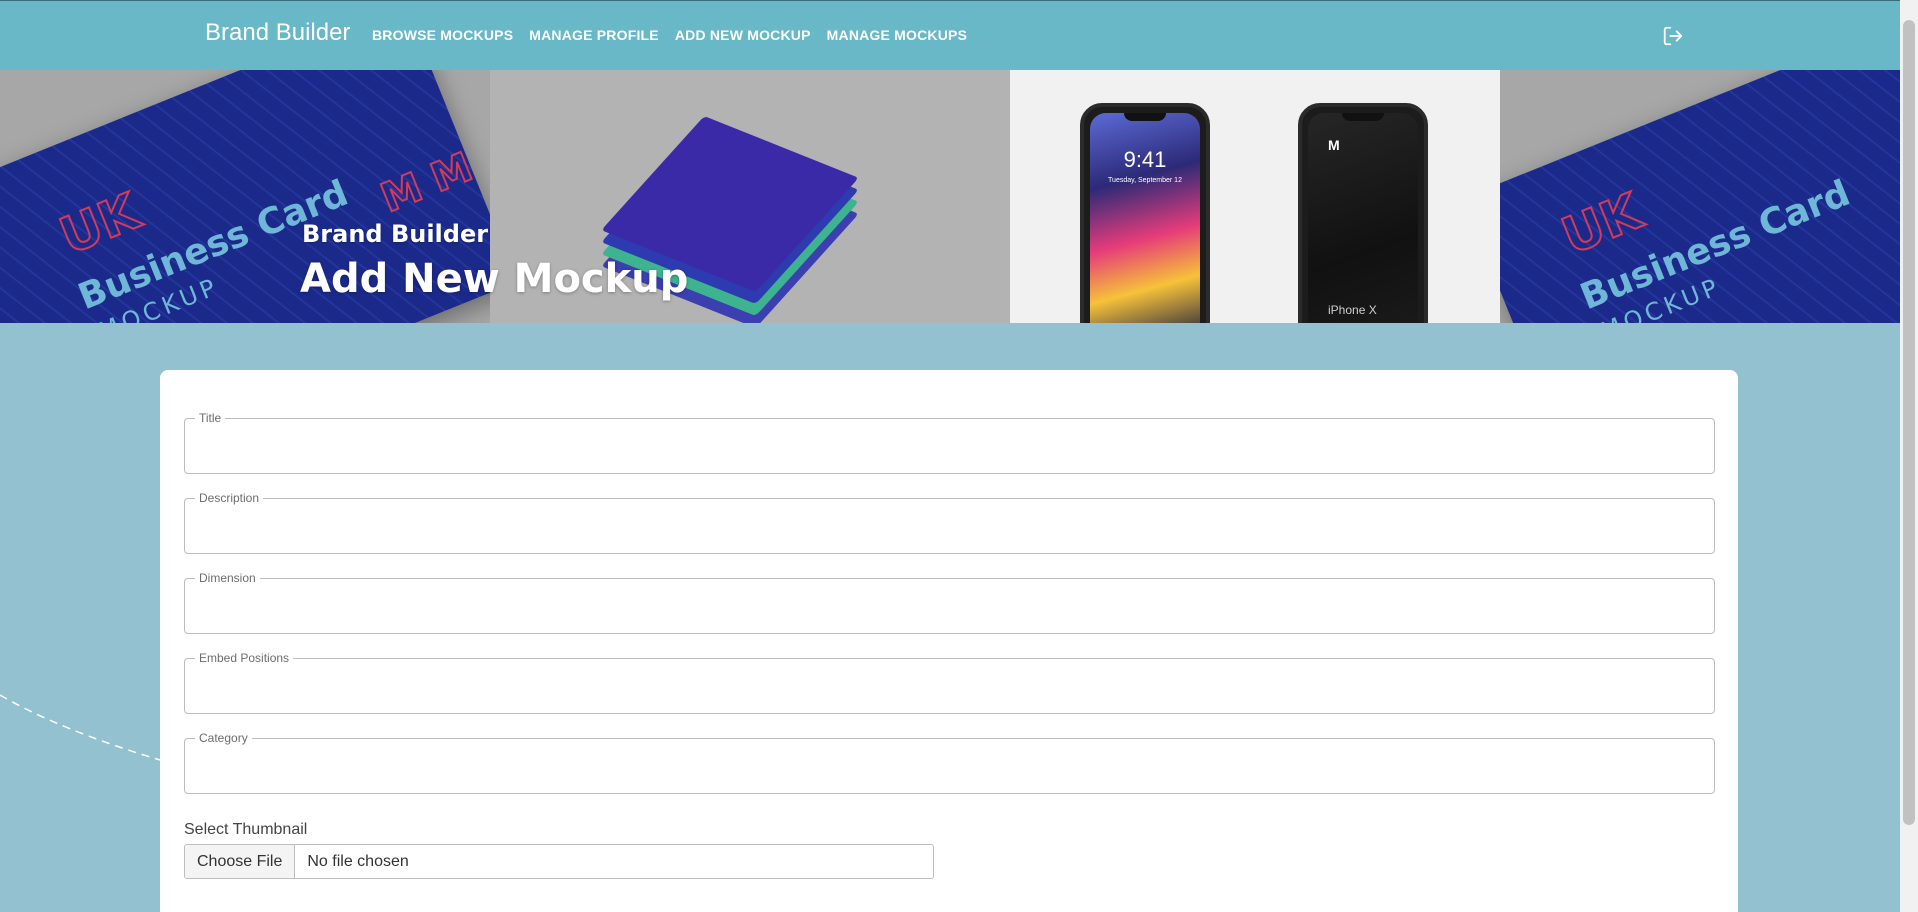 The width and height of the screenshot is (1918, 912). What do you see at coordinates (395, 234) in the screenshot?
I see `hero-subtitle: Brand Builder` at bounding box center [395, 234].